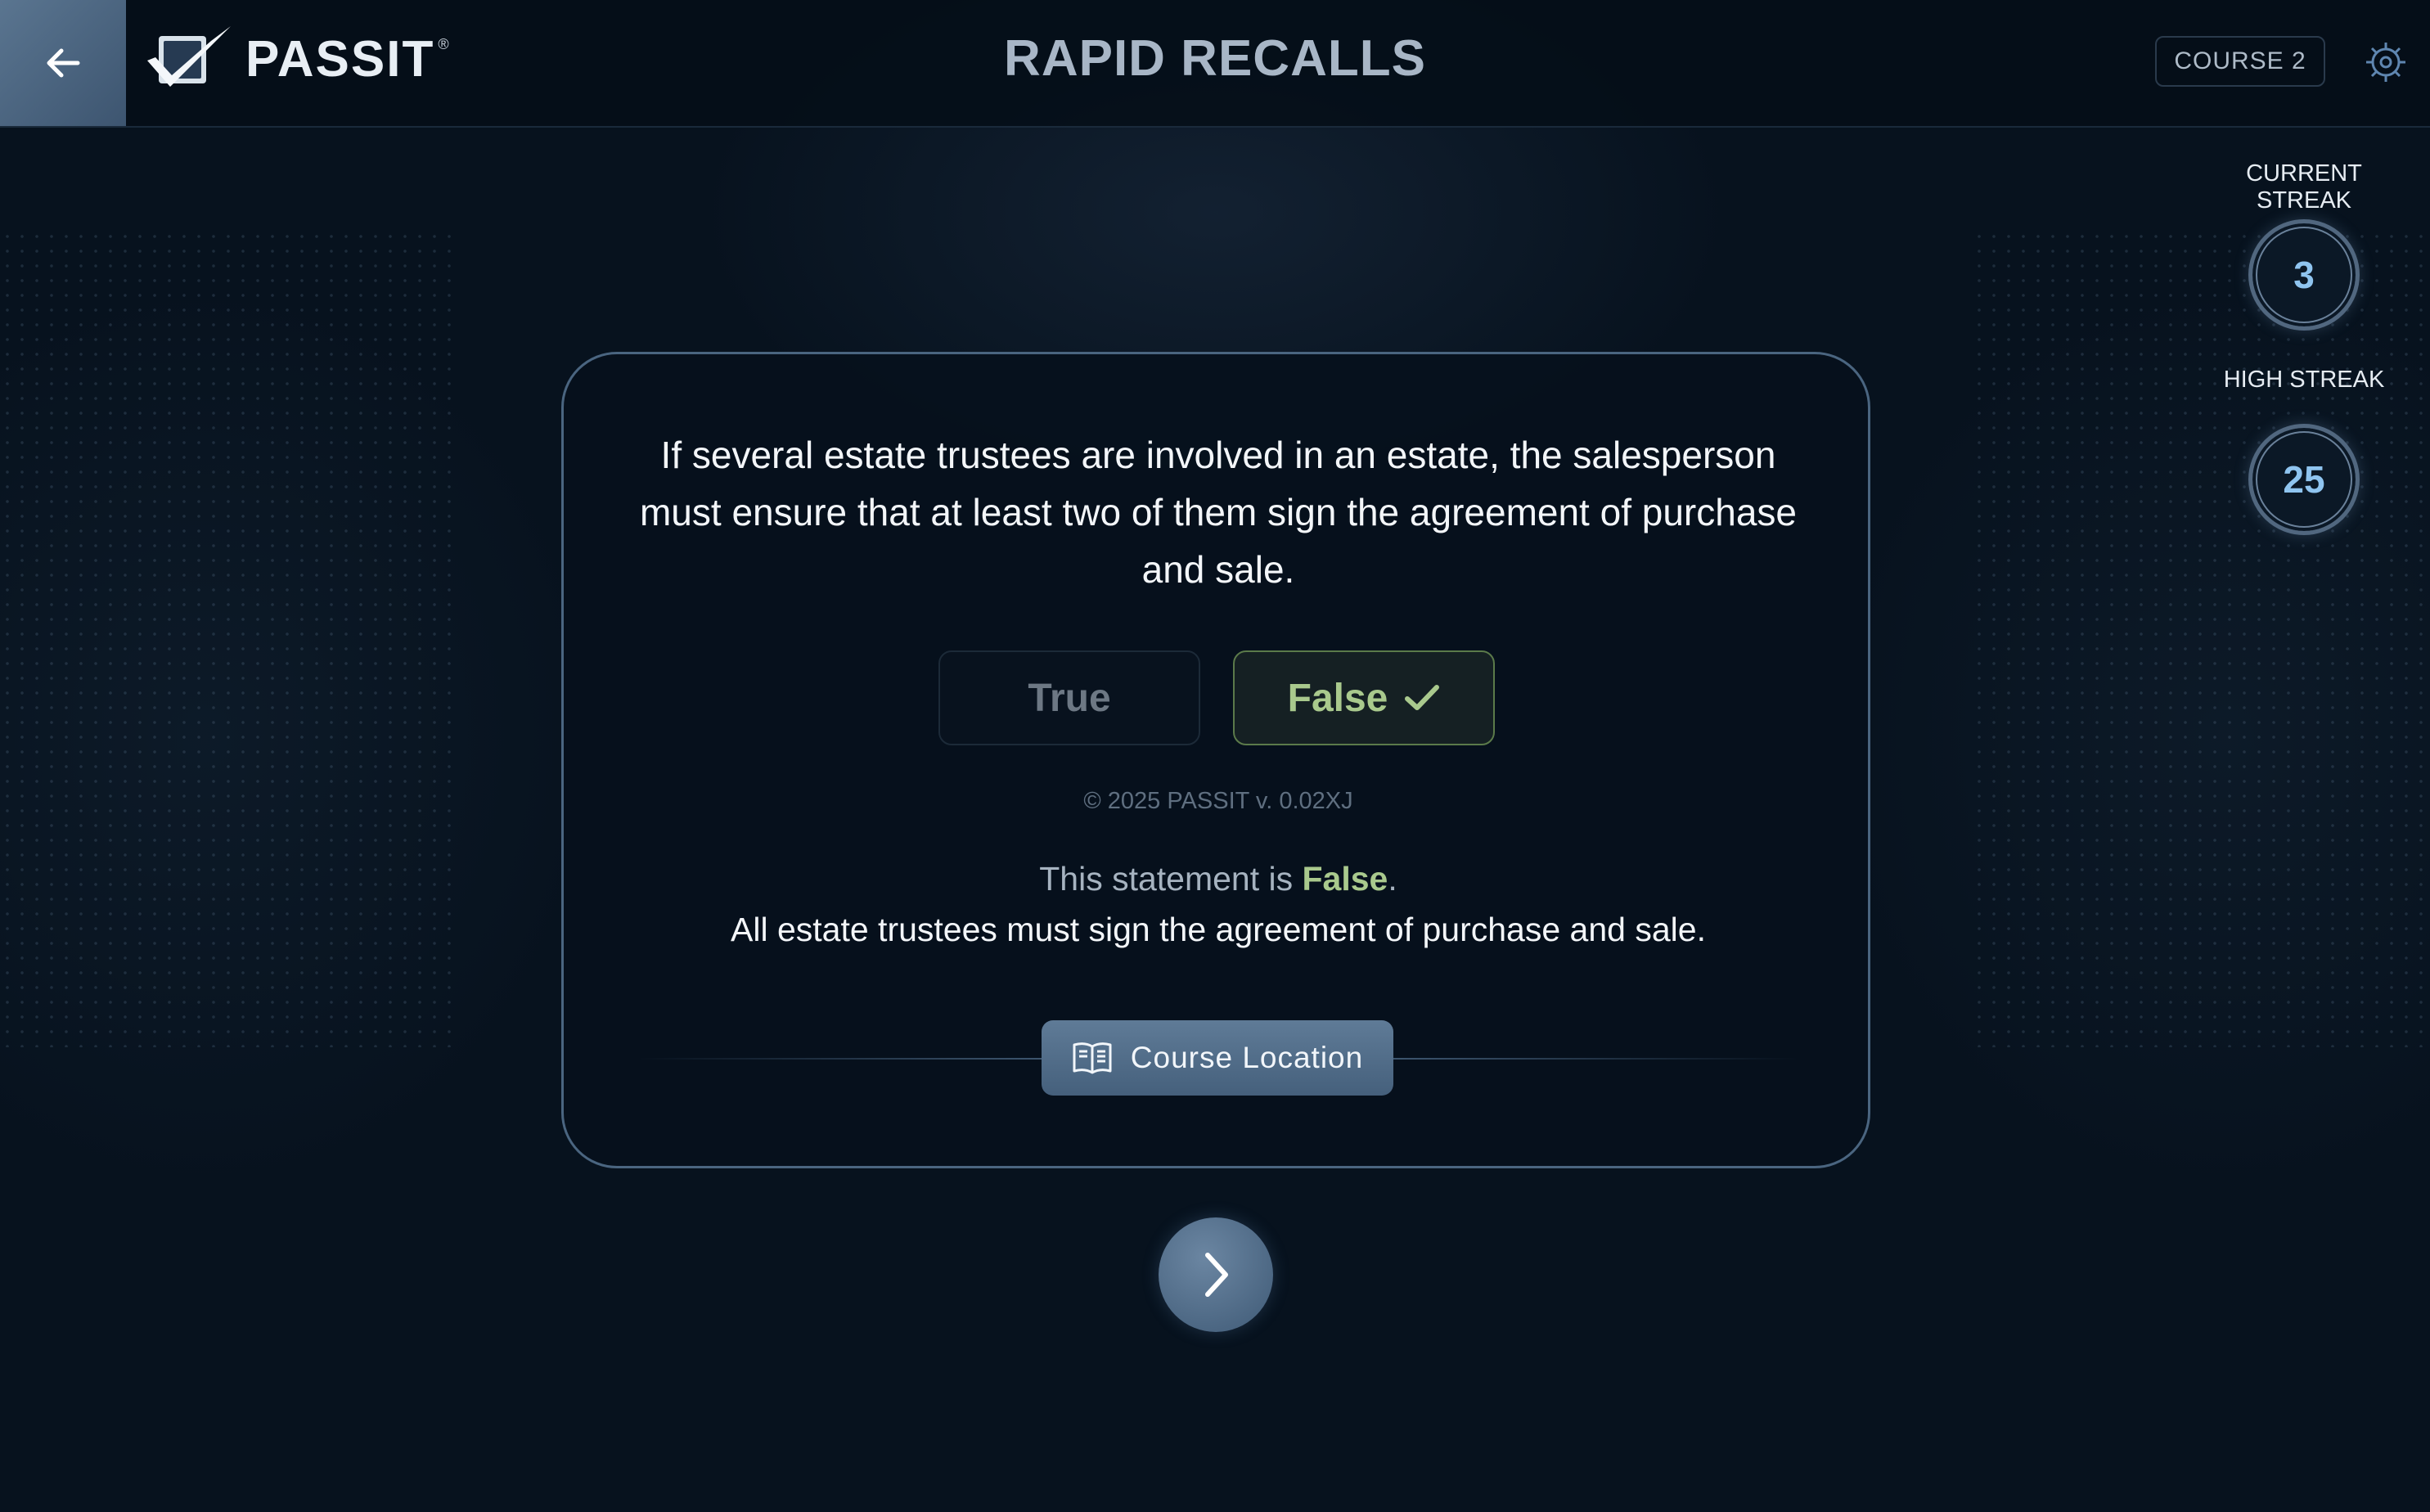 This screenshot has width=2430, height=1512. What do you see at coordinates (1171, 879) in the screenshot?
I see `result-prefix: This statement is` at bounding box center [1171, 879].